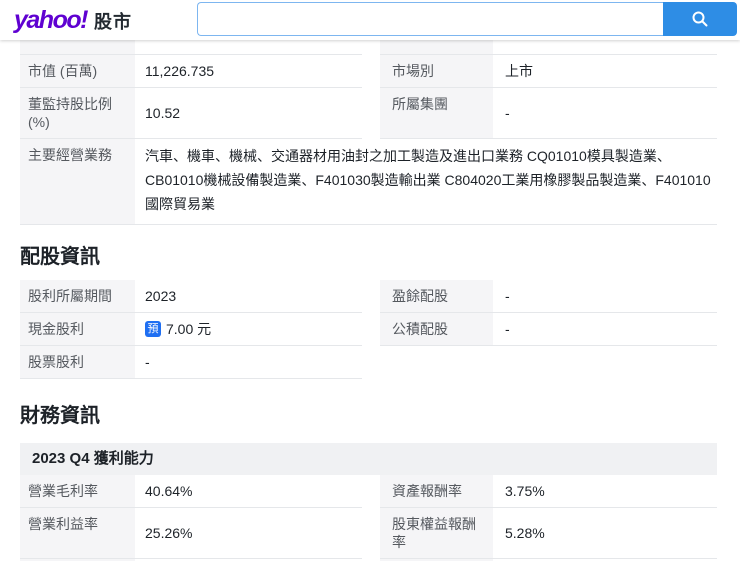 The image size is (740, 561). I want to click on yahoo-stock-logo: yahoo! 股市, so click(73, 20).